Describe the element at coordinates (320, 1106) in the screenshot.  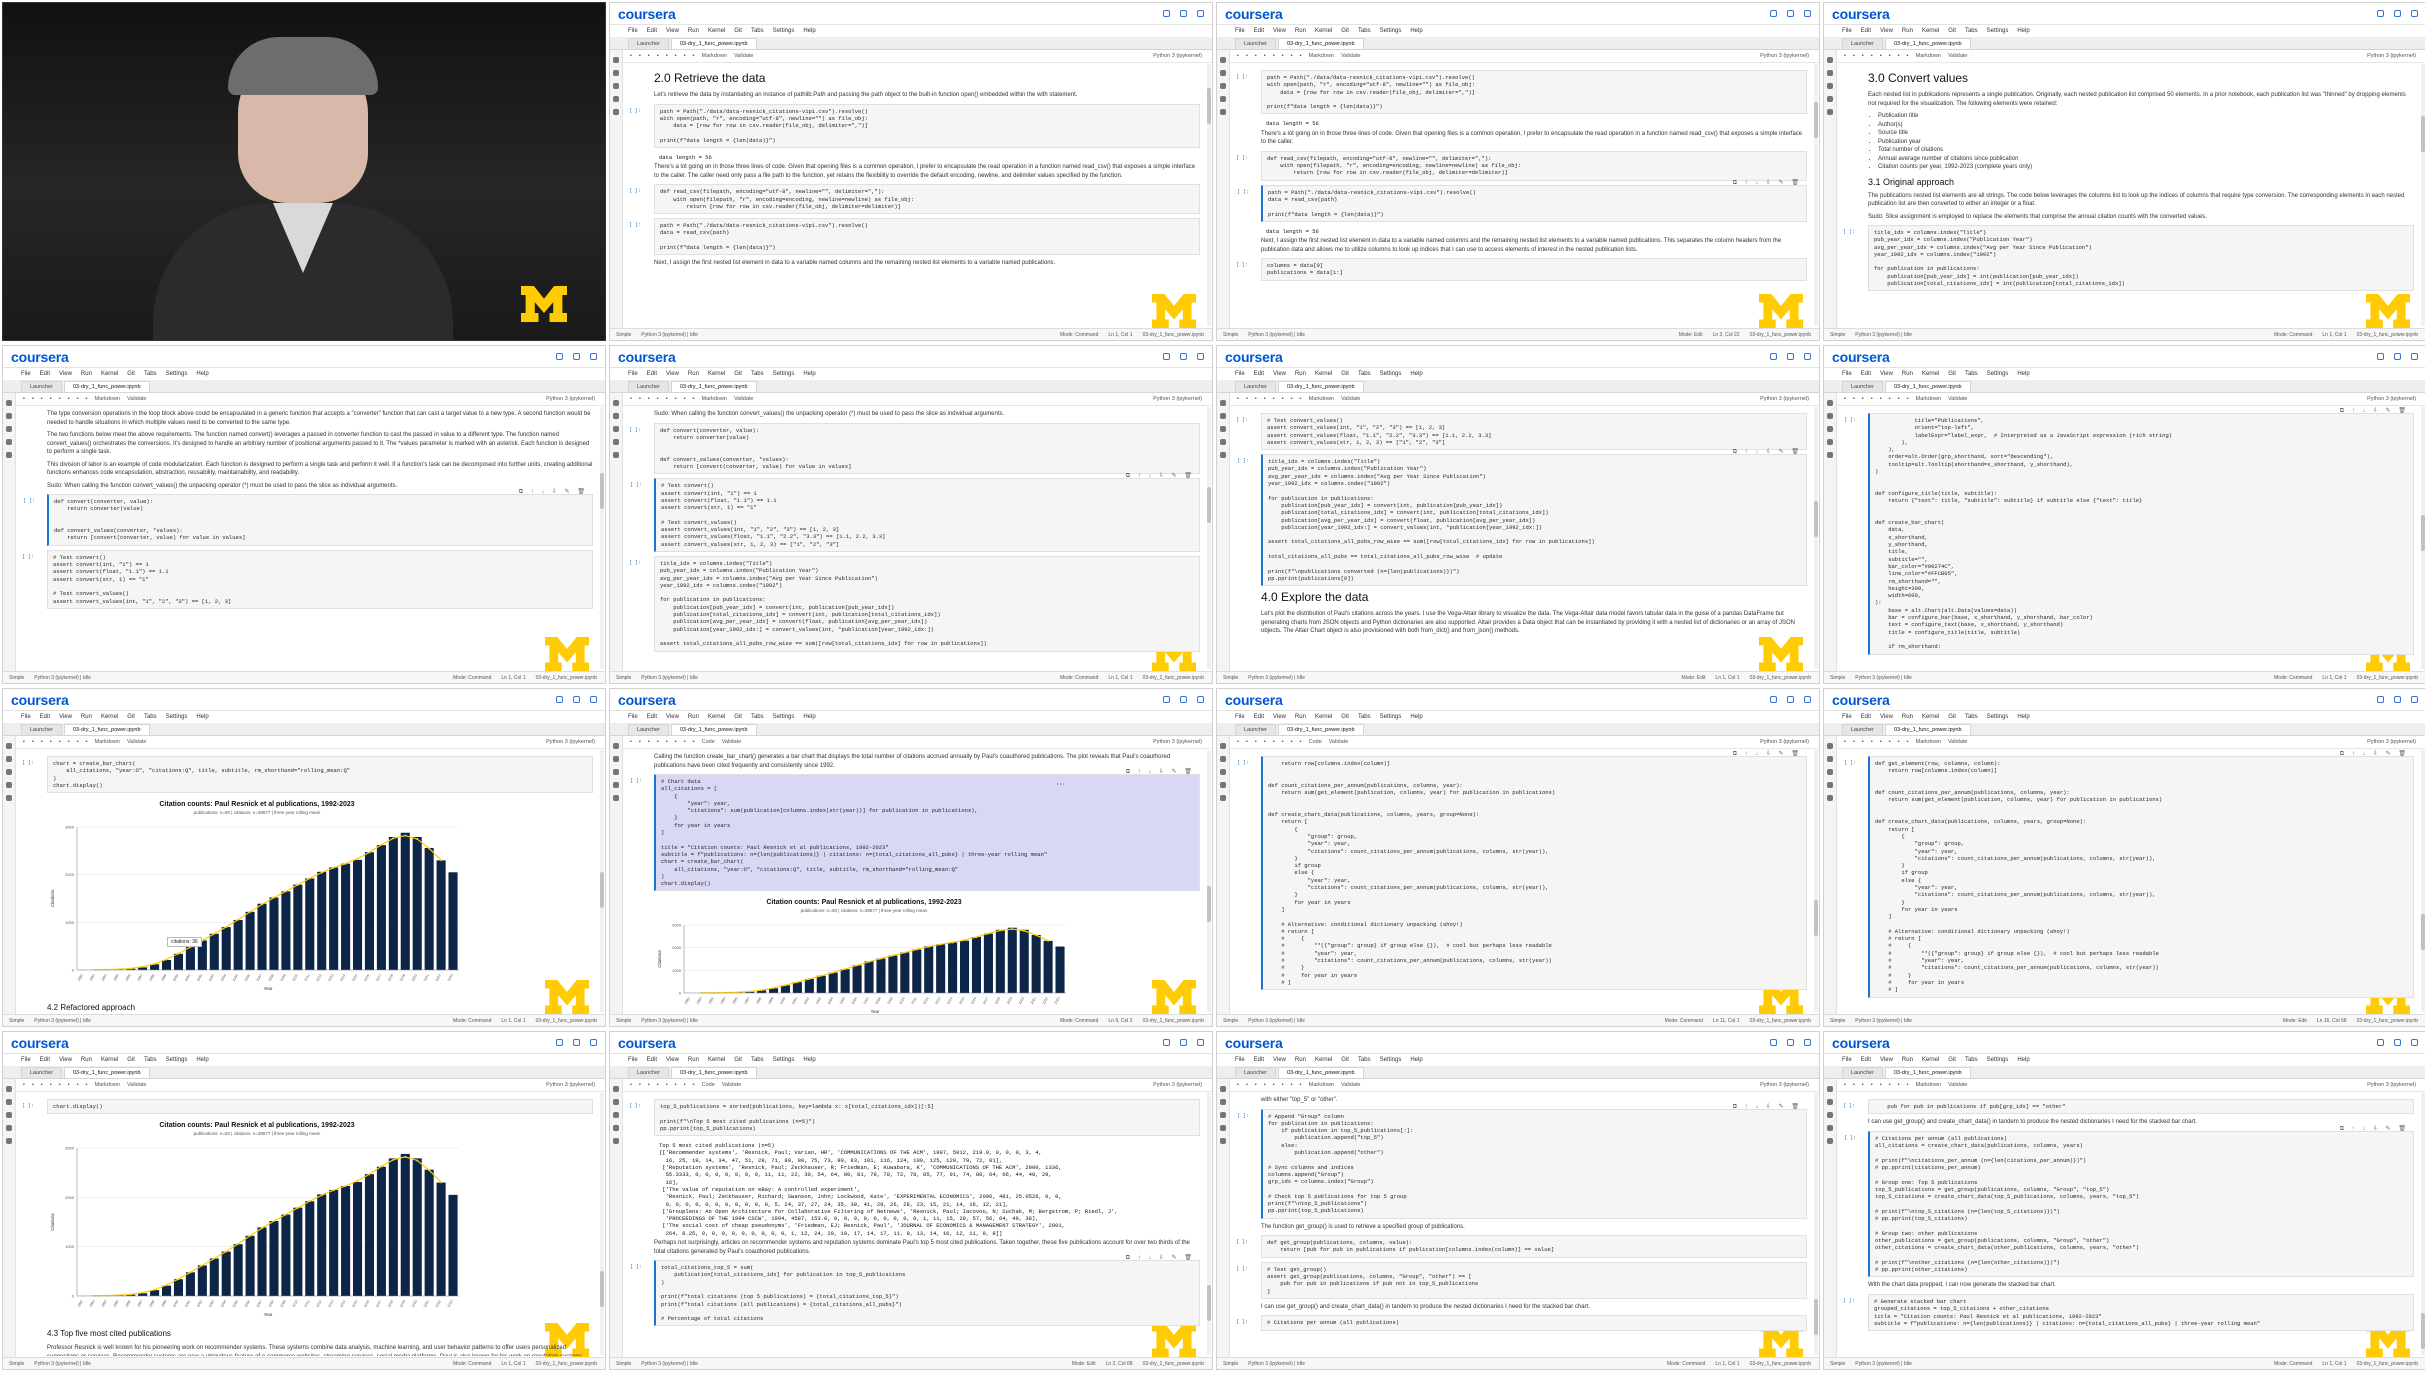
I see `code-editor: chart.display()` at that location.